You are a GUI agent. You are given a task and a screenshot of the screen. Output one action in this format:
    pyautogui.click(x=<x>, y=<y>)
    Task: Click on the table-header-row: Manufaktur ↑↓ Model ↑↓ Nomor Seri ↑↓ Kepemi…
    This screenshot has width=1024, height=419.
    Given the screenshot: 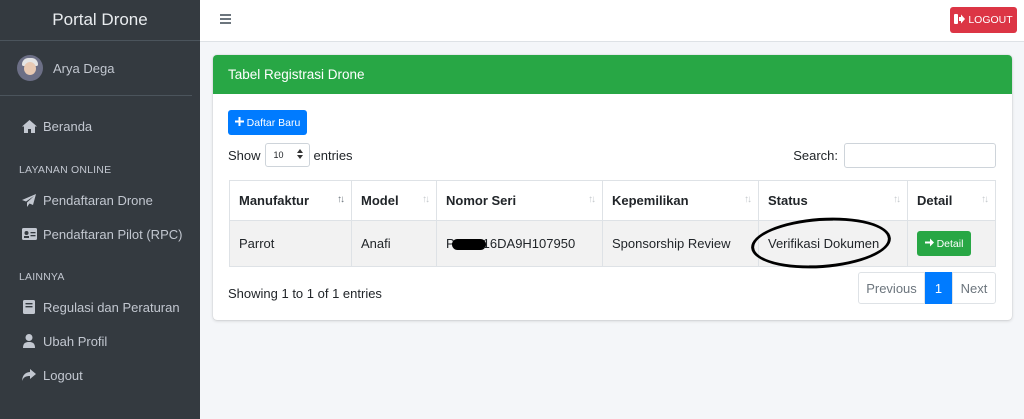 What is the action you would take?
    pyautogui.click(x=612, y=200)
    